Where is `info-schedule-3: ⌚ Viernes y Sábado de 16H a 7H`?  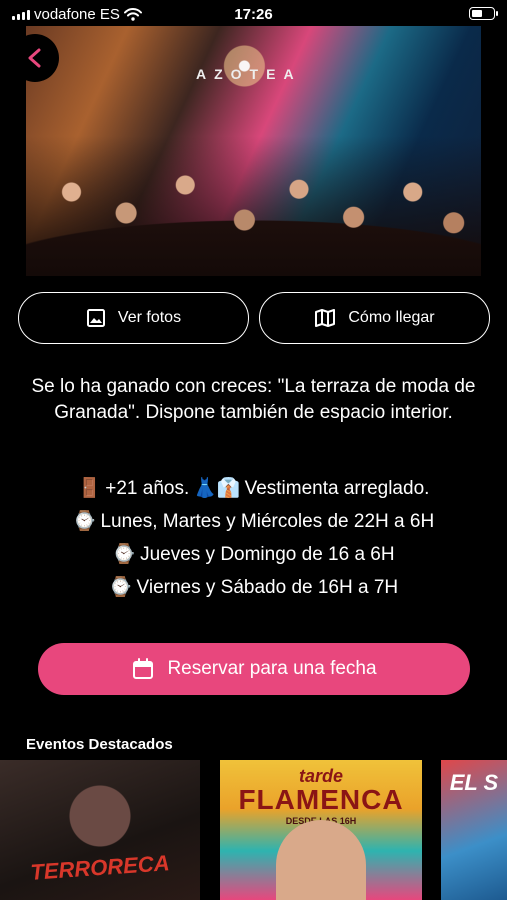 info-schedule-3: ⌚ Viernes y Sábado de 16H a 7H is located at coordinates (253, 588).